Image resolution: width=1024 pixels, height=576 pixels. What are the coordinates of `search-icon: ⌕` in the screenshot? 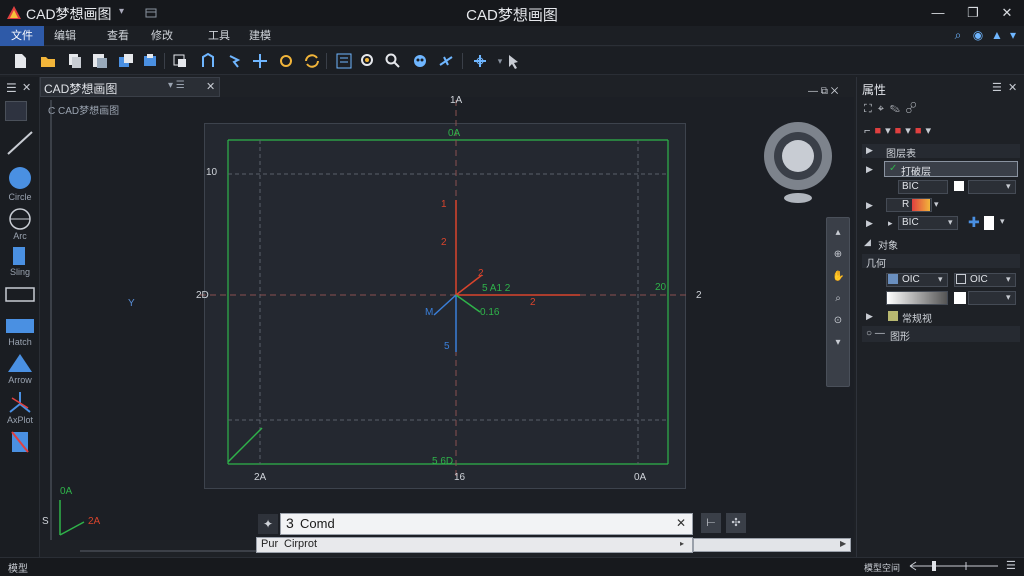 It's located at (958, 35).